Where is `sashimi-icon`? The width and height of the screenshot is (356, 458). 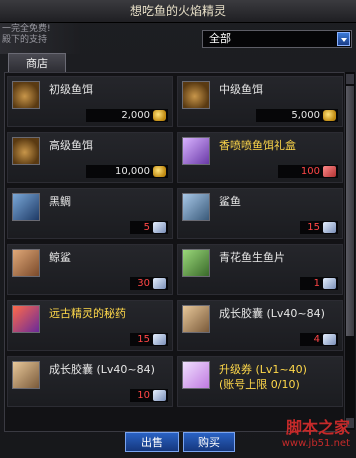 sashimi-icon is located at coordinates (196, 263).